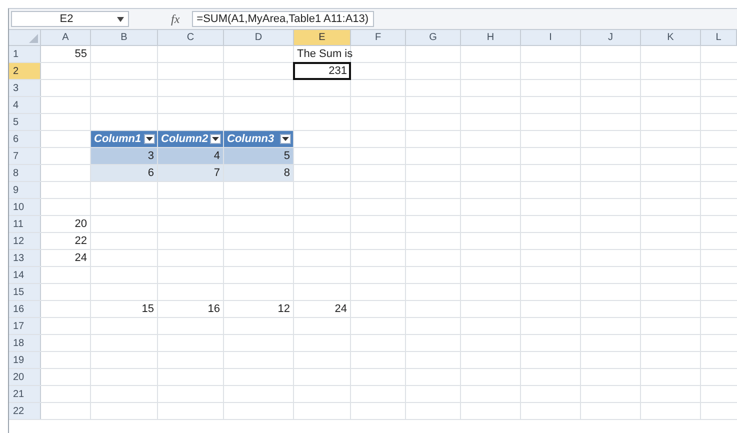  What do you see at coordinates (25, 309) in the screenshot?
I see `row-header: 16` at bounding box center [25, 309].